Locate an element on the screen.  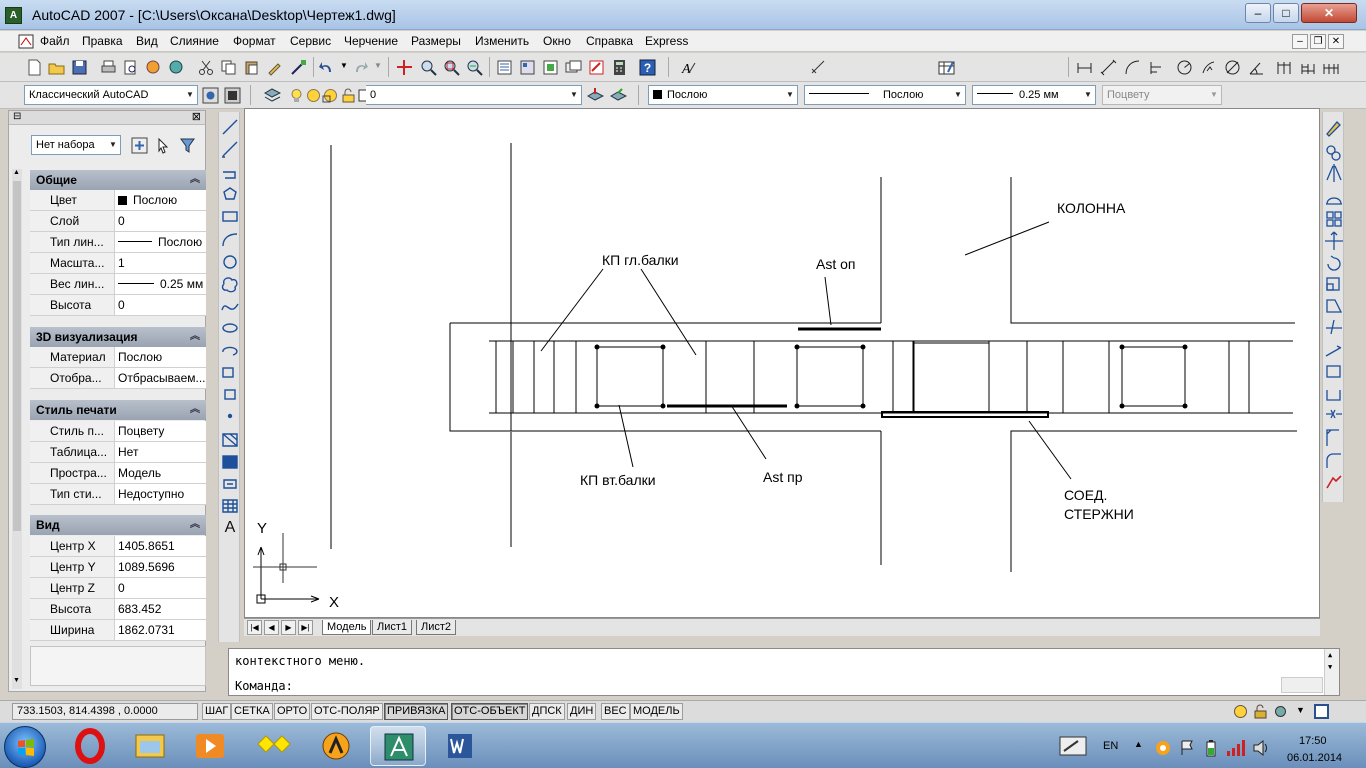
taskbar-word is located at coordinates (460, 746).